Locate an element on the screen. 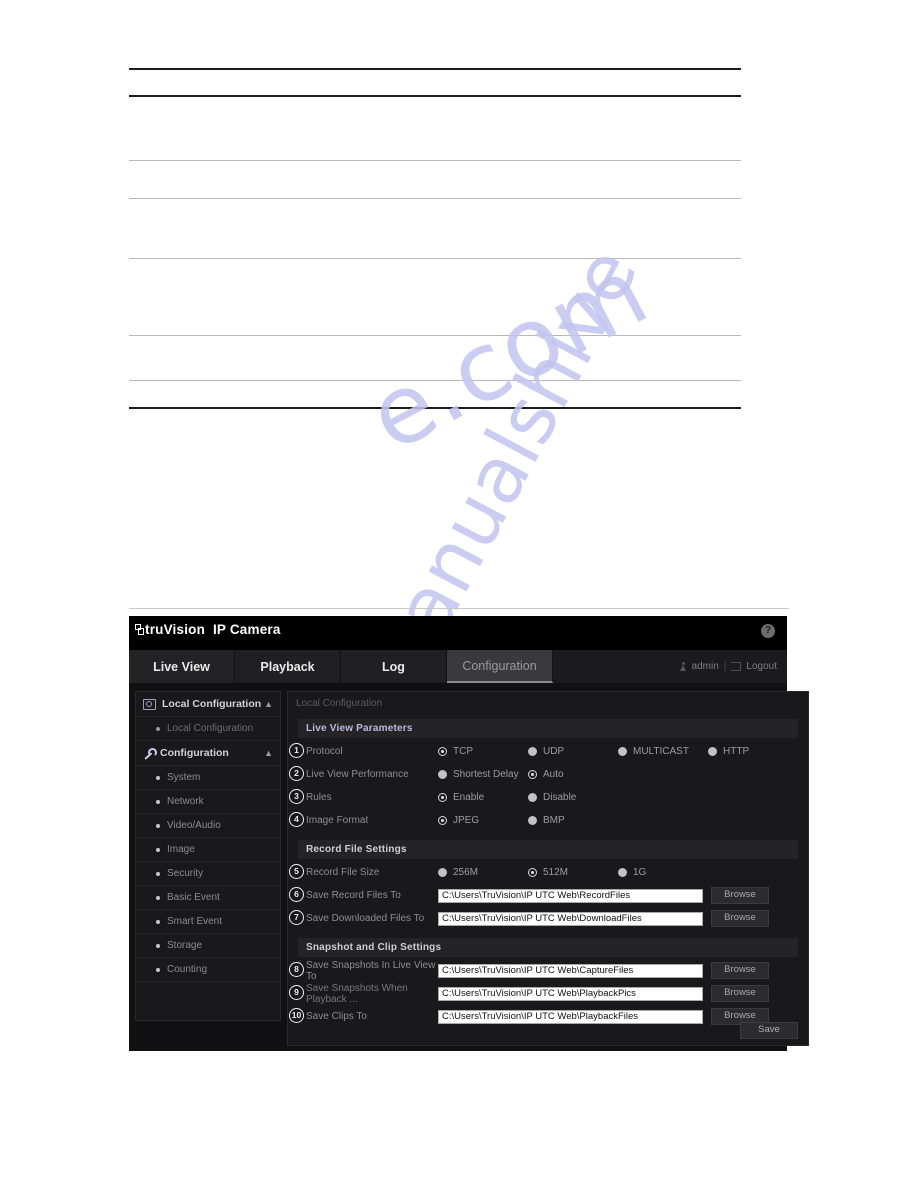 The height and width of the screenshot is (1188, 918). radio-option-enable: Enable is located at coordinates (483, 797).